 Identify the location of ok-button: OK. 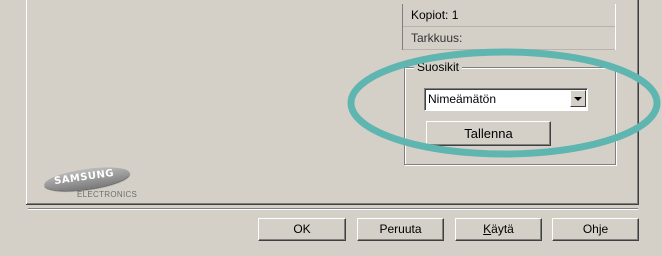
(302, 229).